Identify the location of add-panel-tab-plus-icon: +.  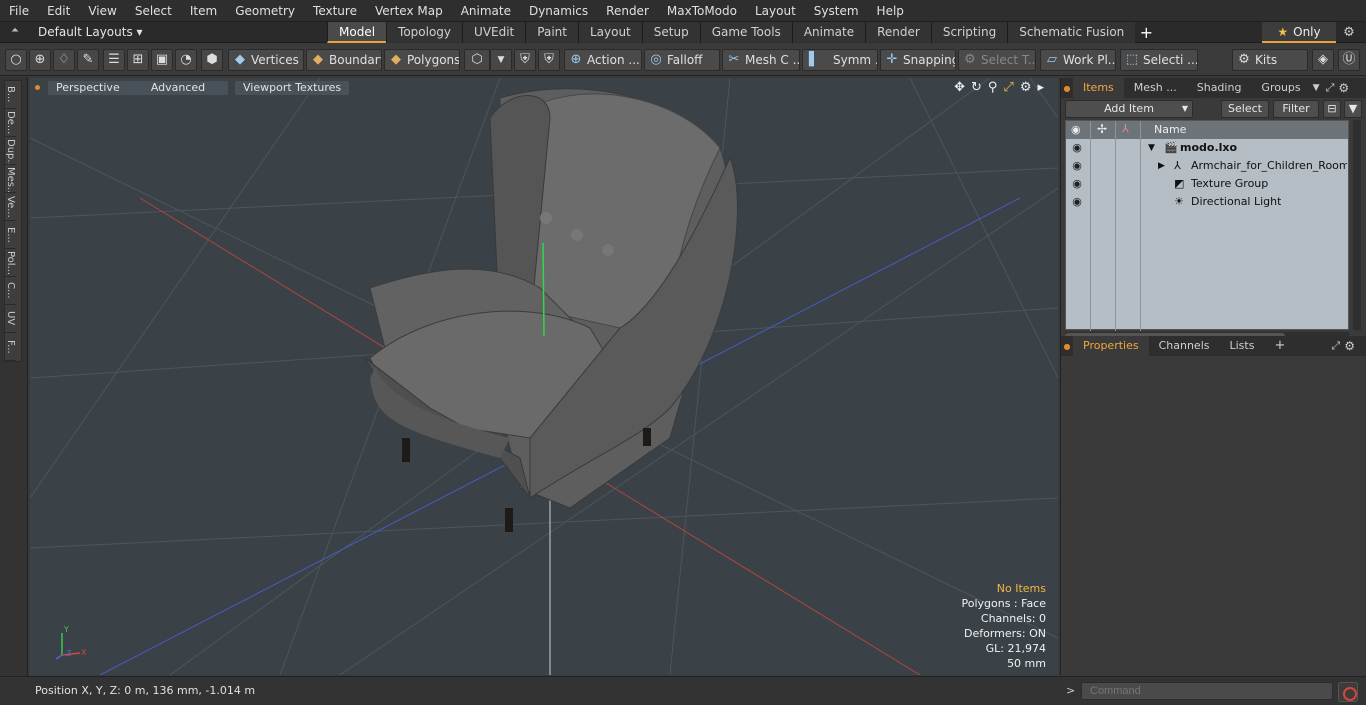
(1279, 346).